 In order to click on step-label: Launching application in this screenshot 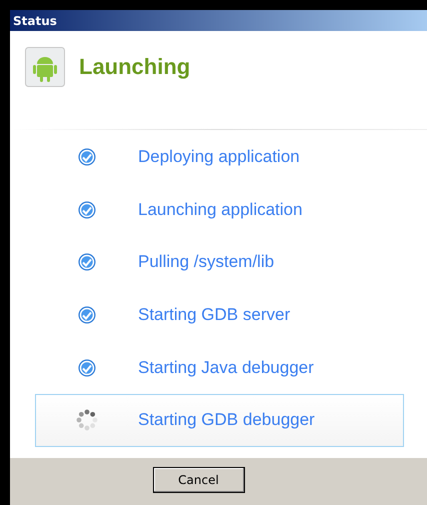, I will do `click(220, 210)`.